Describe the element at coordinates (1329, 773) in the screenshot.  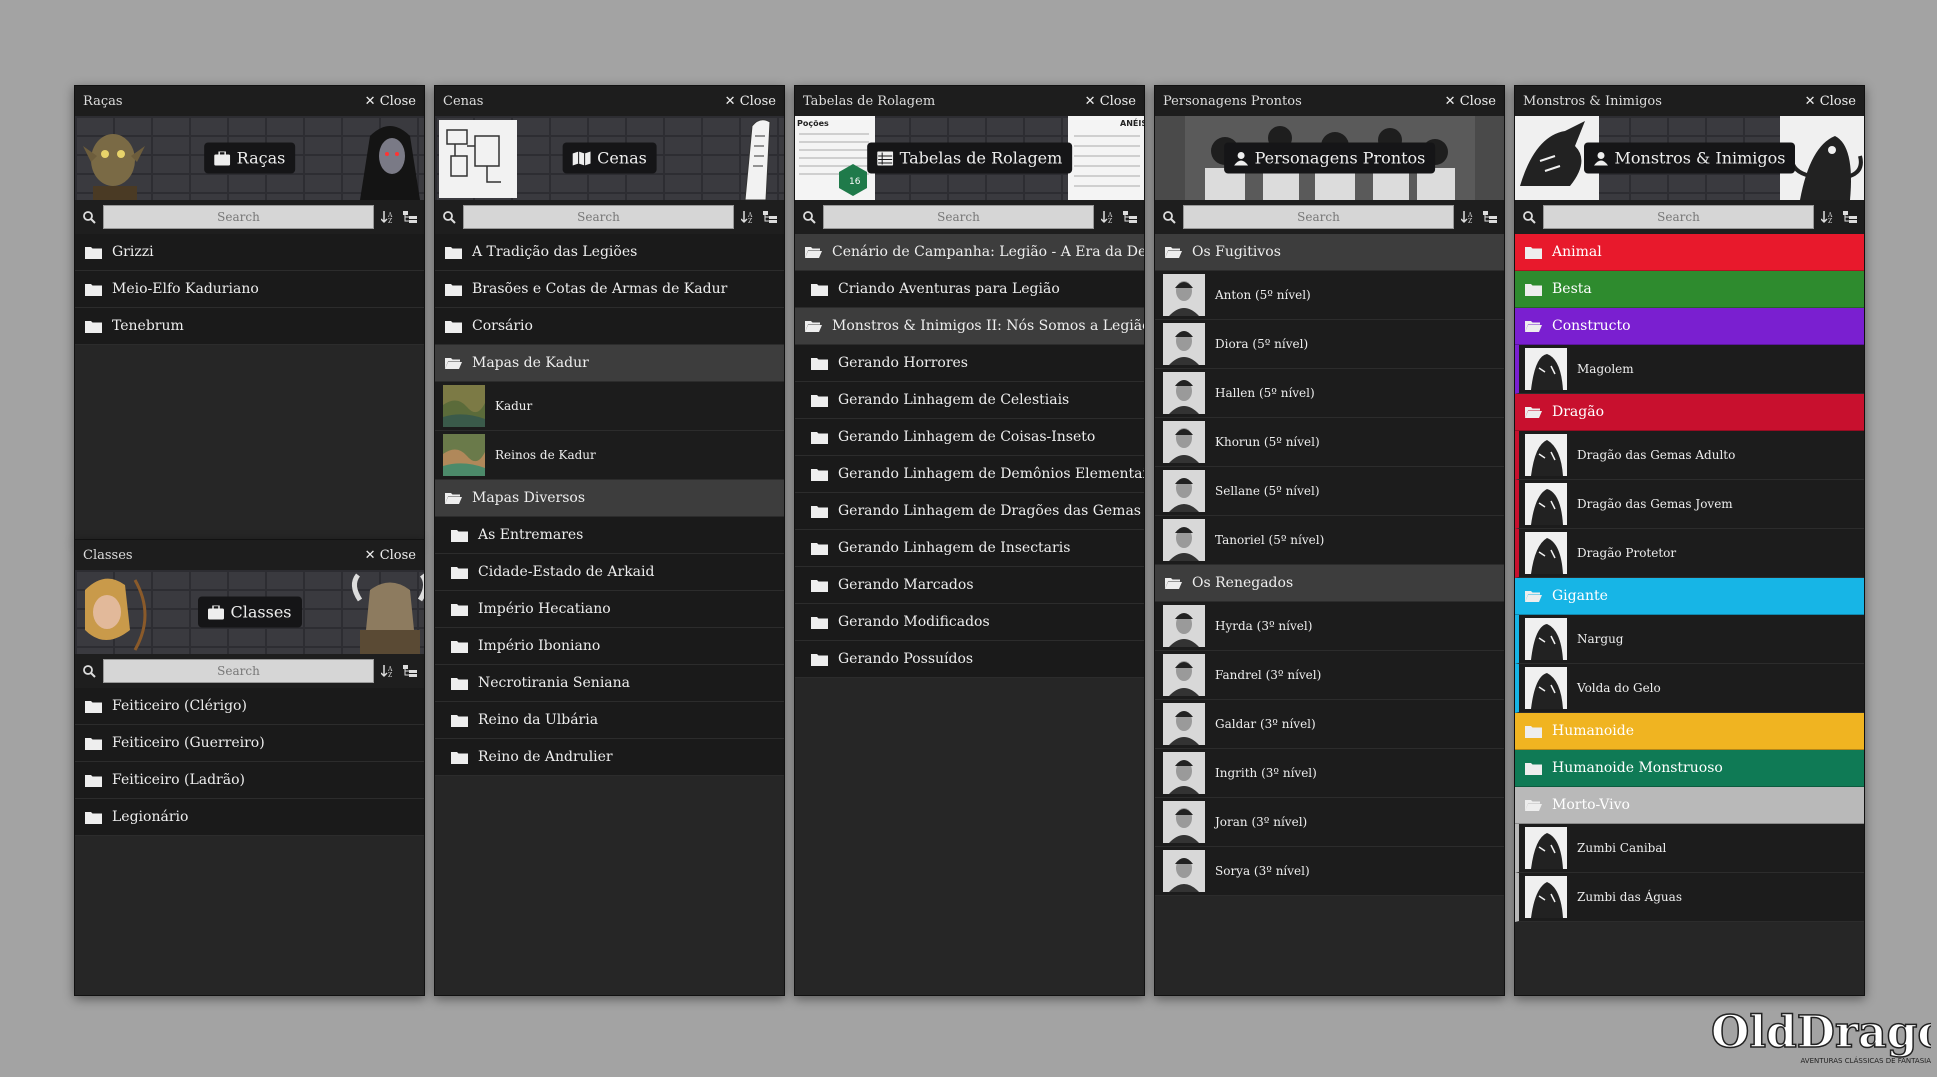
I see `list-item: Ingrith (3º nível)` at that location.